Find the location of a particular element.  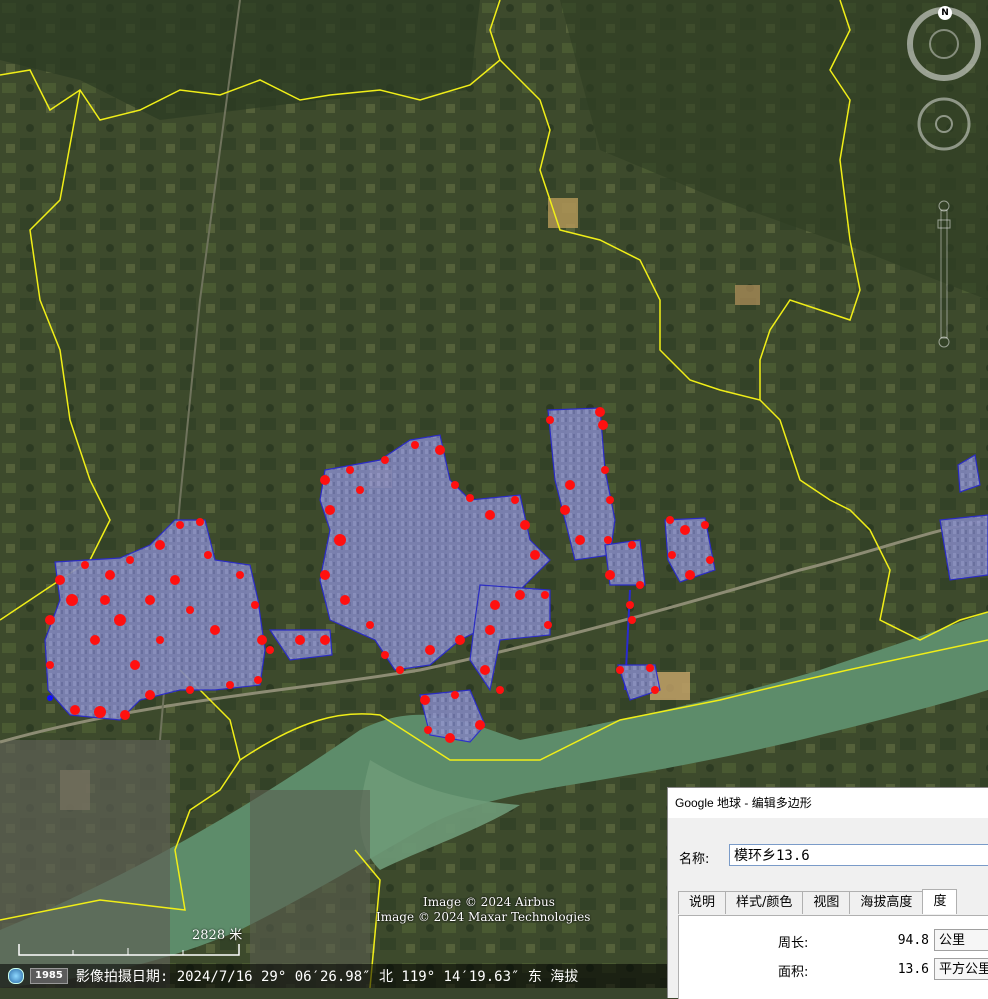

scale-label: 2828 米 is located at coordinates (217, 935).